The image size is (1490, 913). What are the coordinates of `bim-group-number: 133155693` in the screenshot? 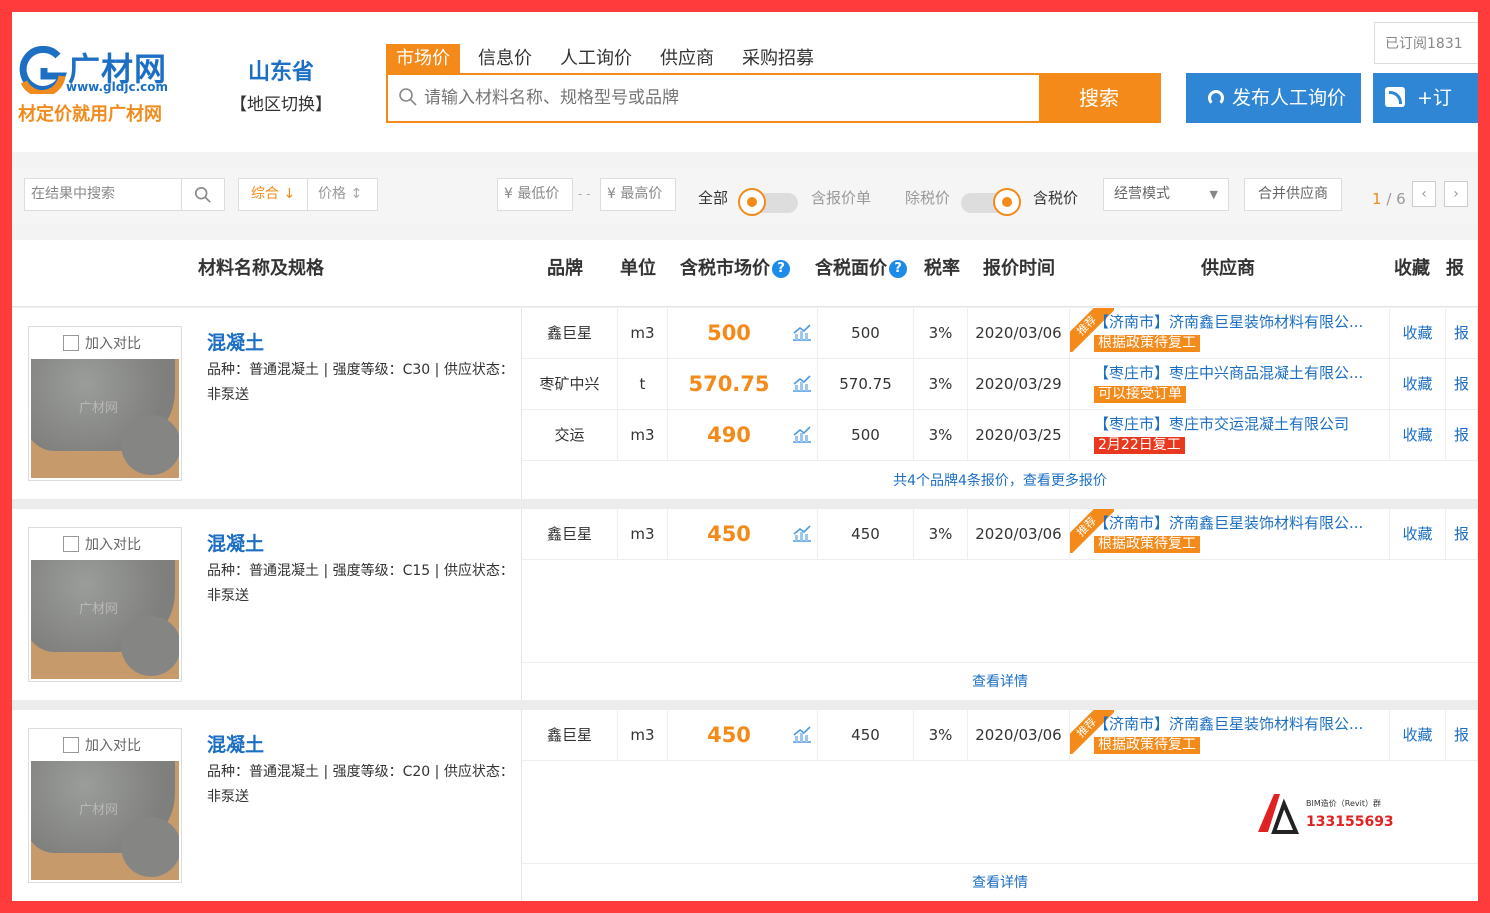 It's located at (1350, 822).